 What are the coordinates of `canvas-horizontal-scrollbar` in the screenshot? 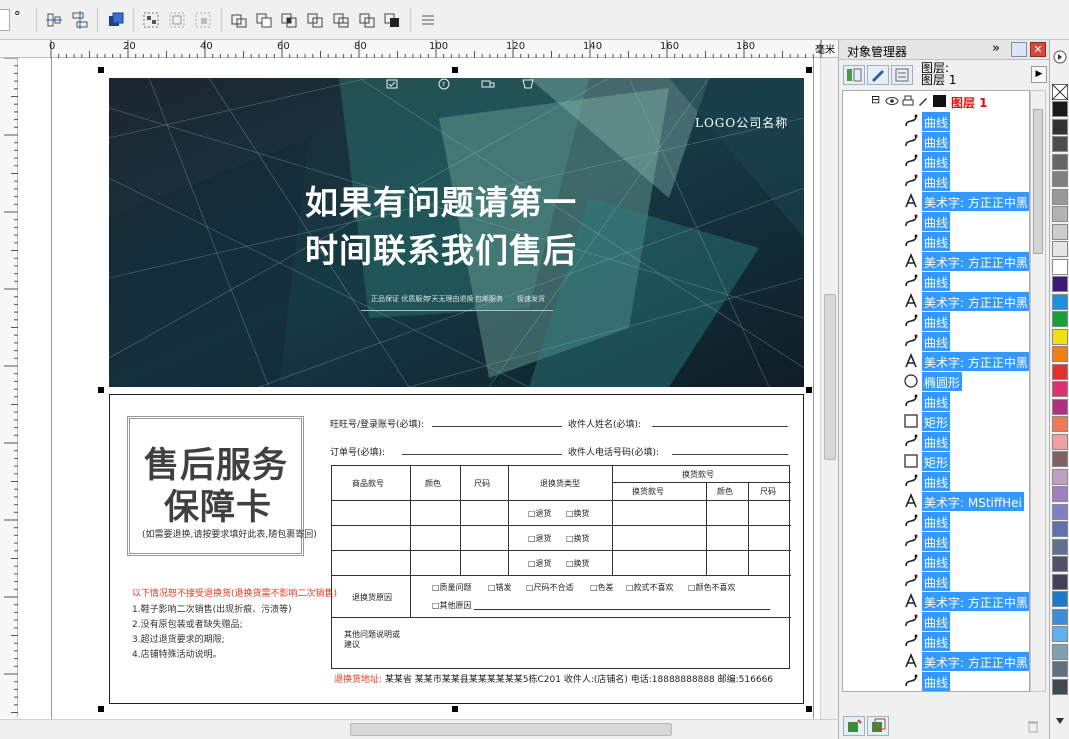 It's located at (419, 729).